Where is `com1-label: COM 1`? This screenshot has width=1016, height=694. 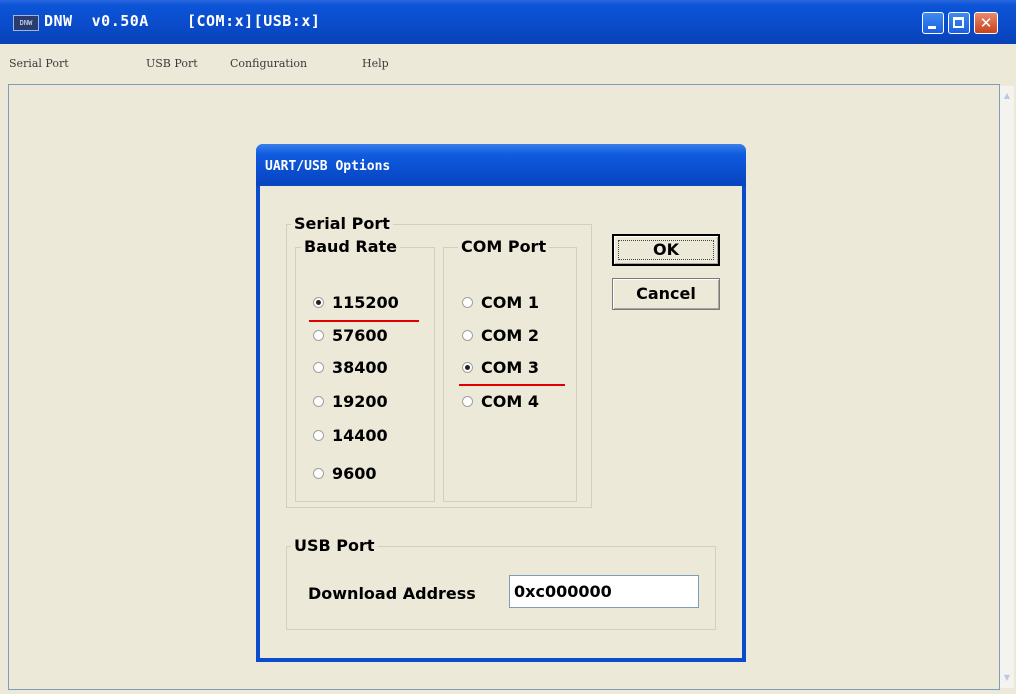 com1-label: COM 1 is located at coordinates (510, 302).